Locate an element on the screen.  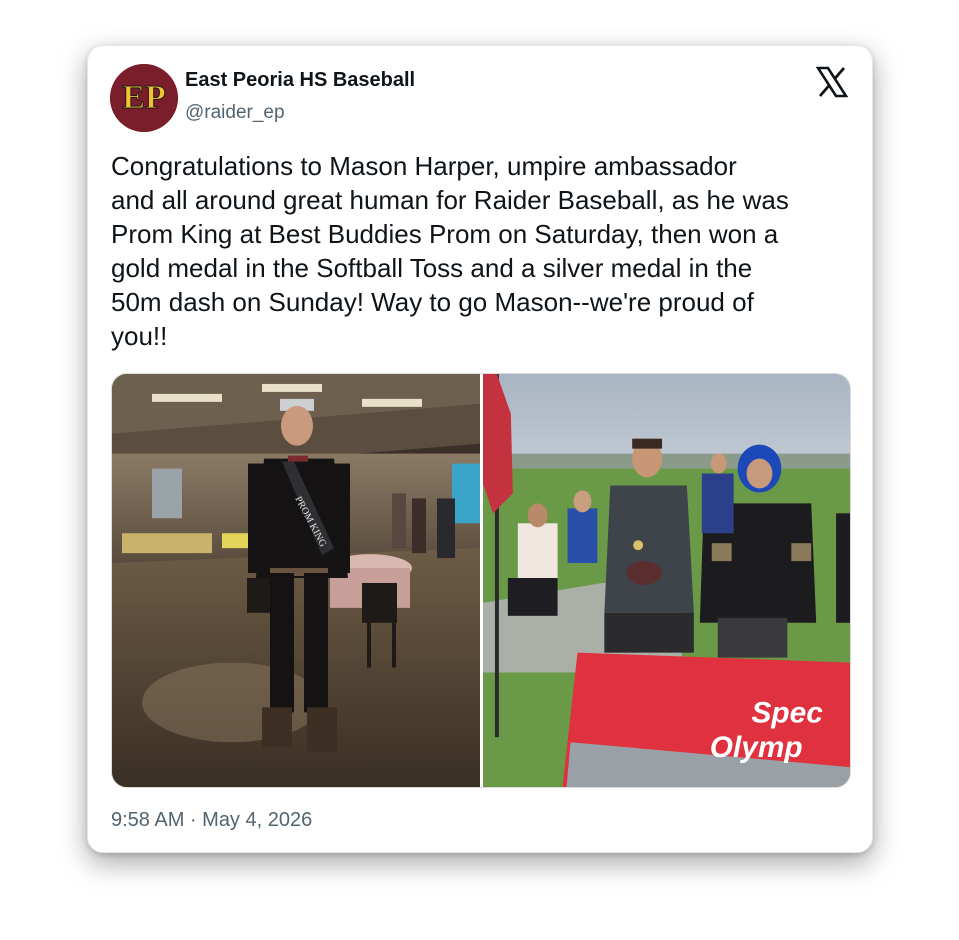
x-logo-icon is located at coordinates (832, 82).